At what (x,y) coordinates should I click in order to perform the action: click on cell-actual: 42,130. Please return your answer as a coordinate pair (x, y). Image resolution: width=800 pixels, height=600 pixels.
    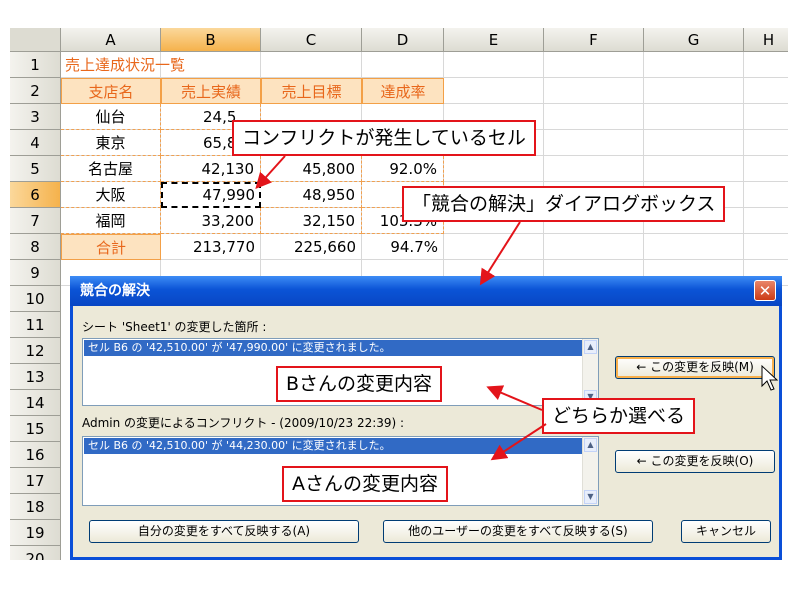
    Looking at the image, I should click on (211, 169).